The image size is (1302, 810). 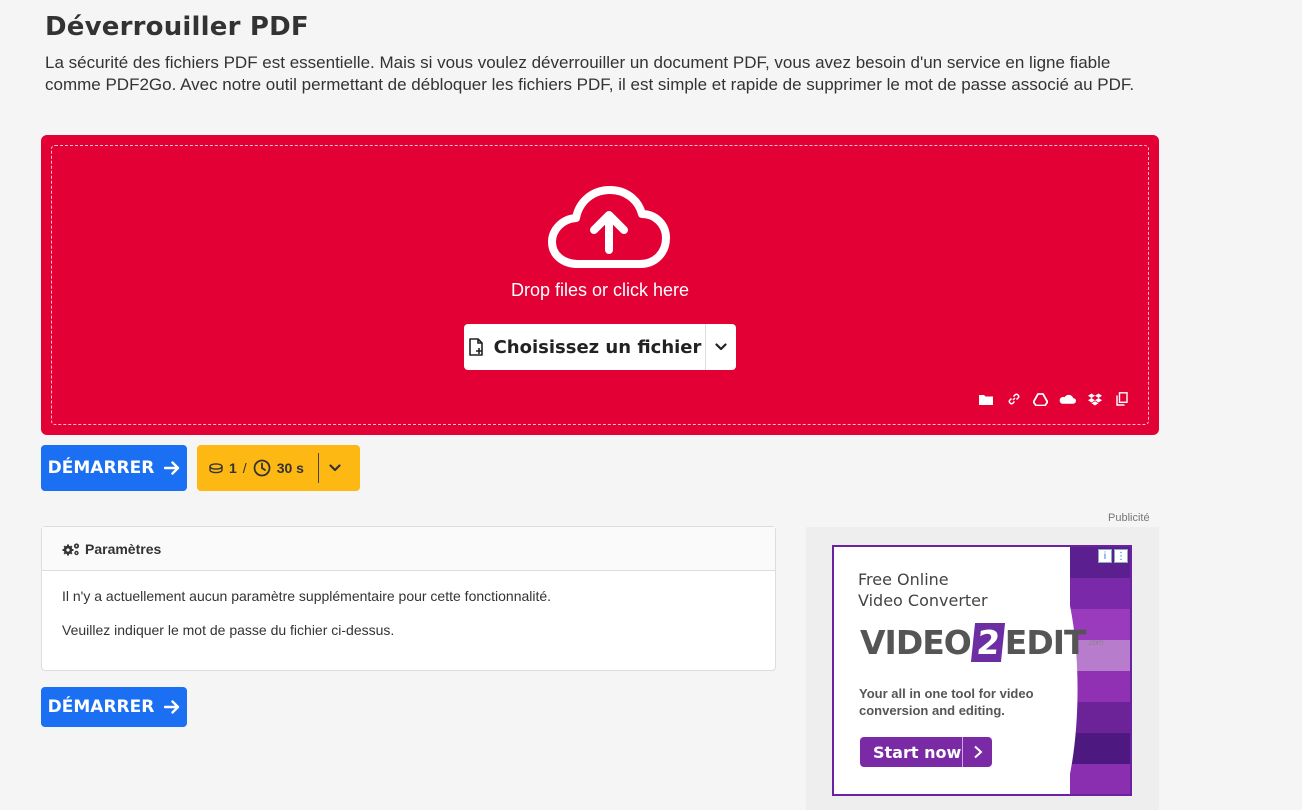 I want to click on onedrive-icon, so click(x=1067, y=399).